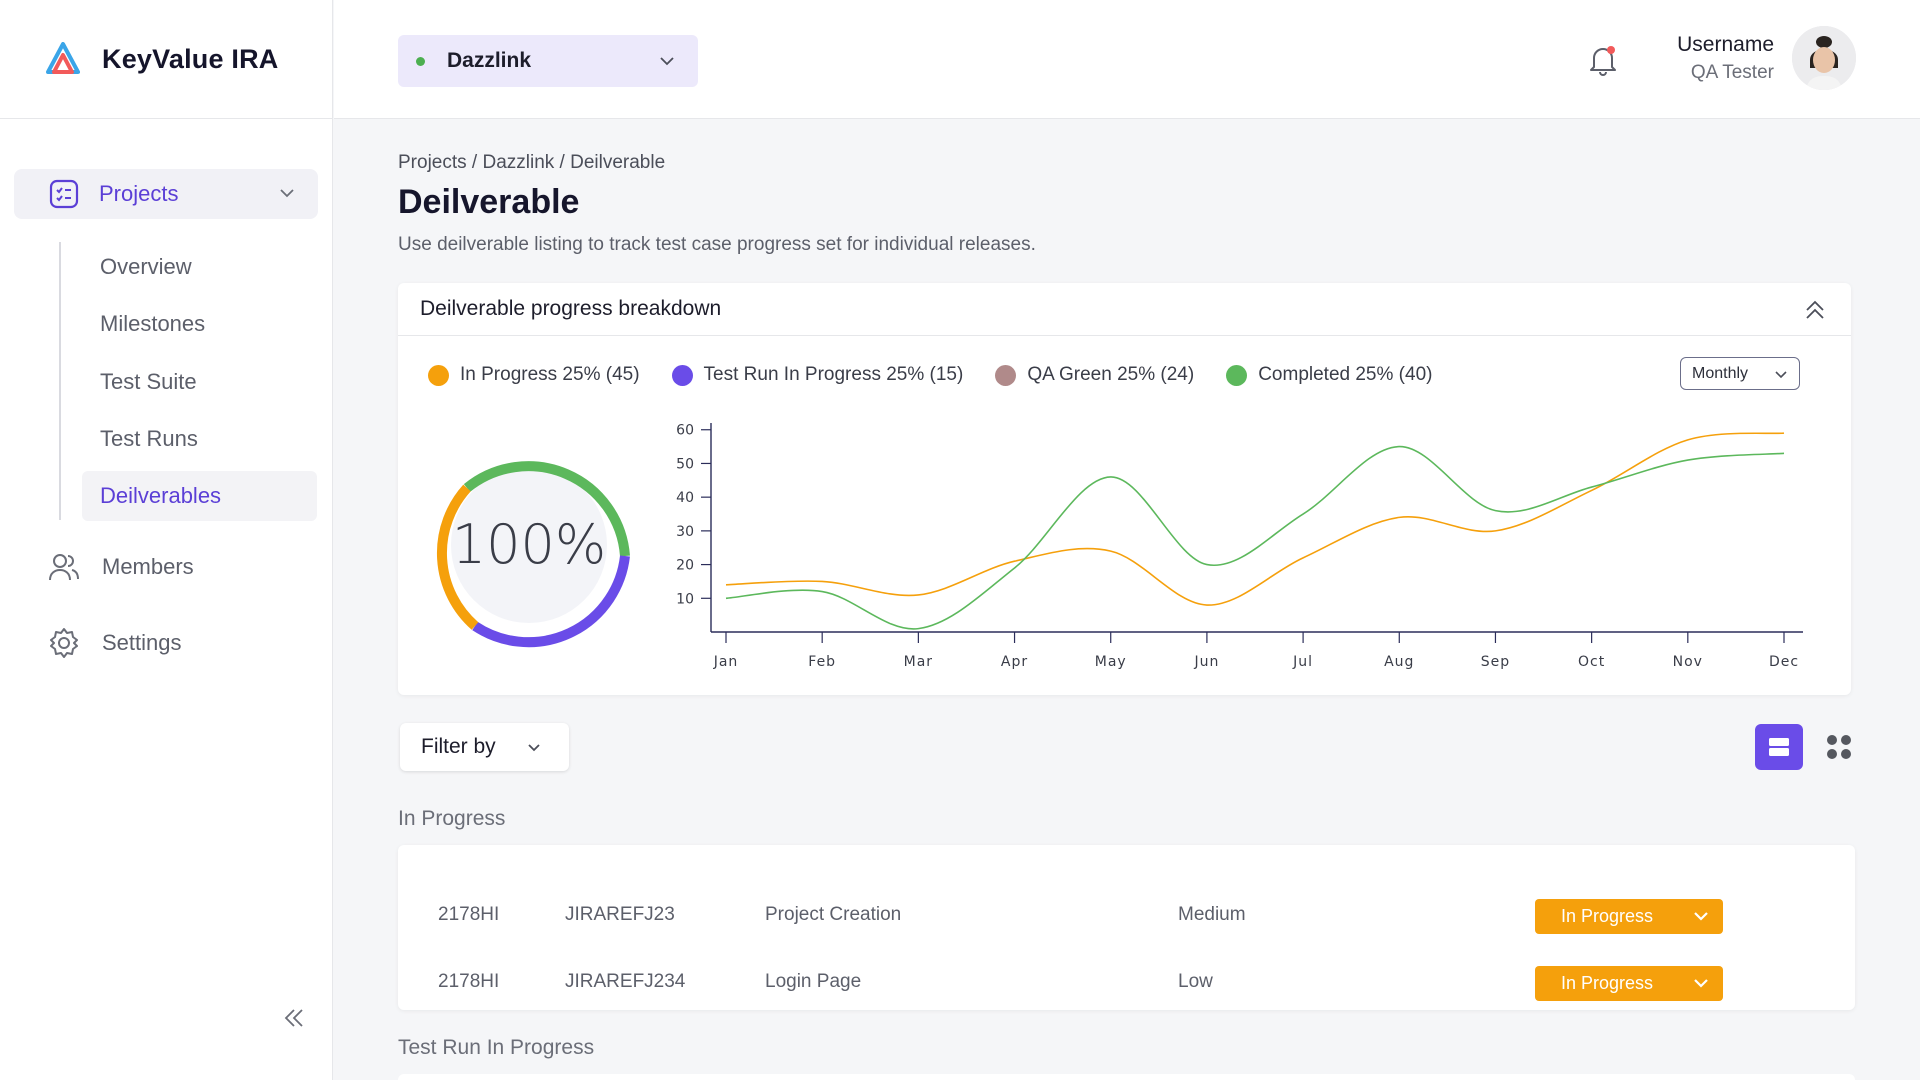  Describe the element at coordinates (294, 1018) in the screenshot. I see `collapse-sidebar-icon` at that location.